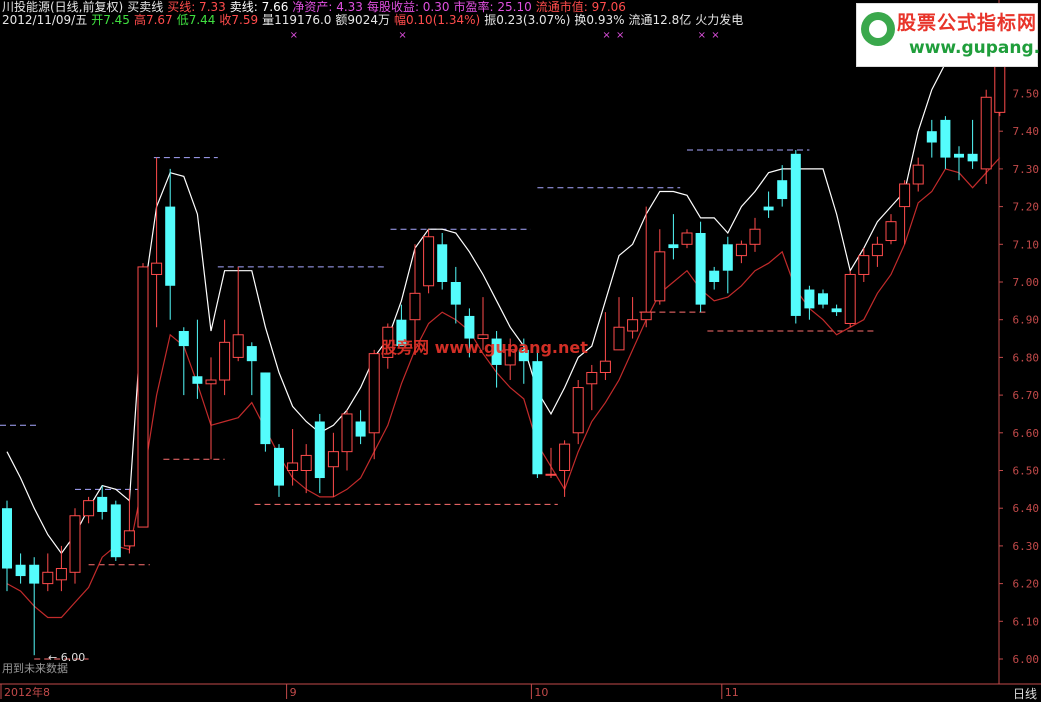 This screenshot has height=702, width=1041. I want to click on y-tick-label: 6.30, so click(1026, 546).